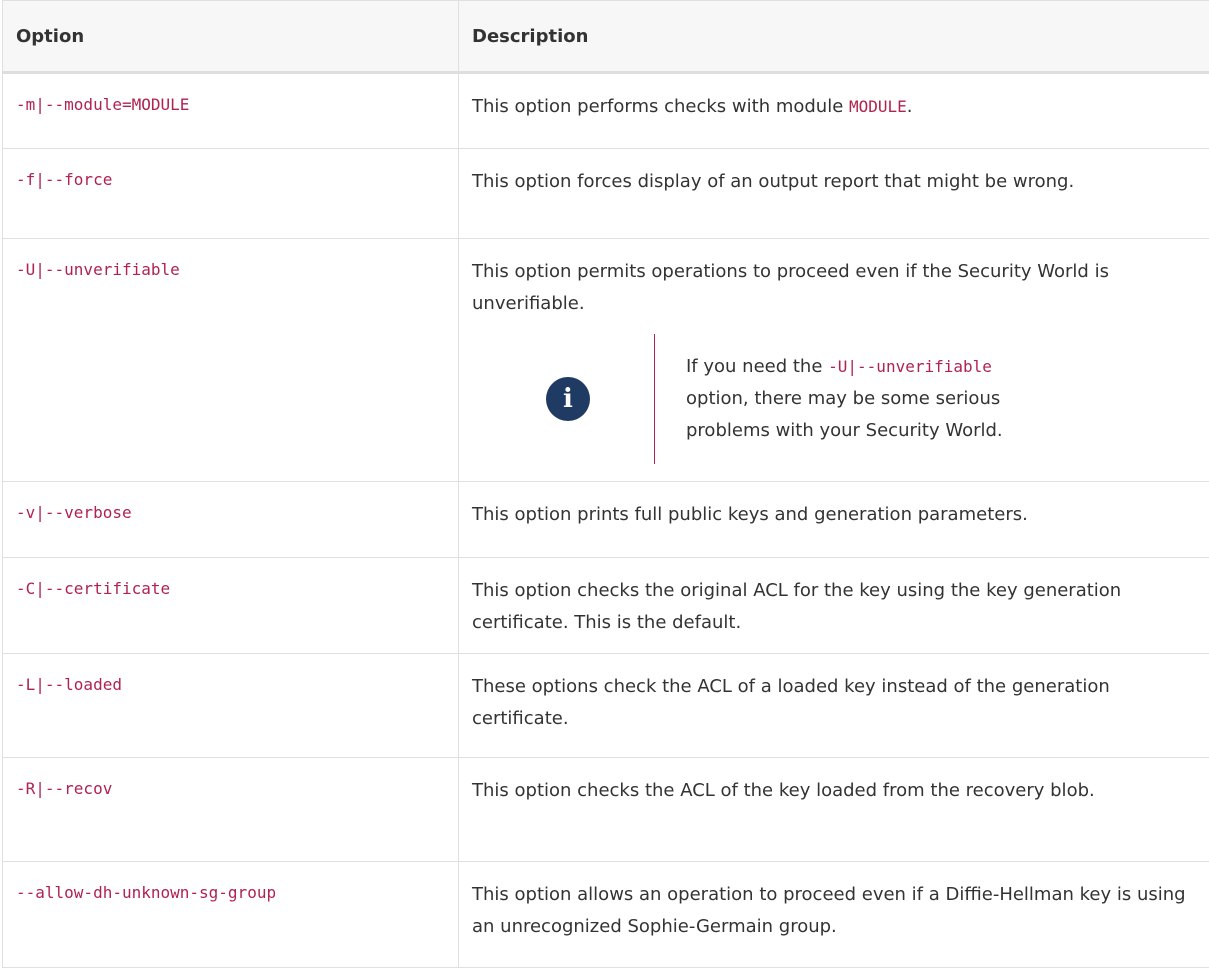 This screenshot has width=1209, height=968. What do you see at coordinates (64, 179) in the screenshot?
I see `option-name: -f|--force` at bounding box center [64, 179].